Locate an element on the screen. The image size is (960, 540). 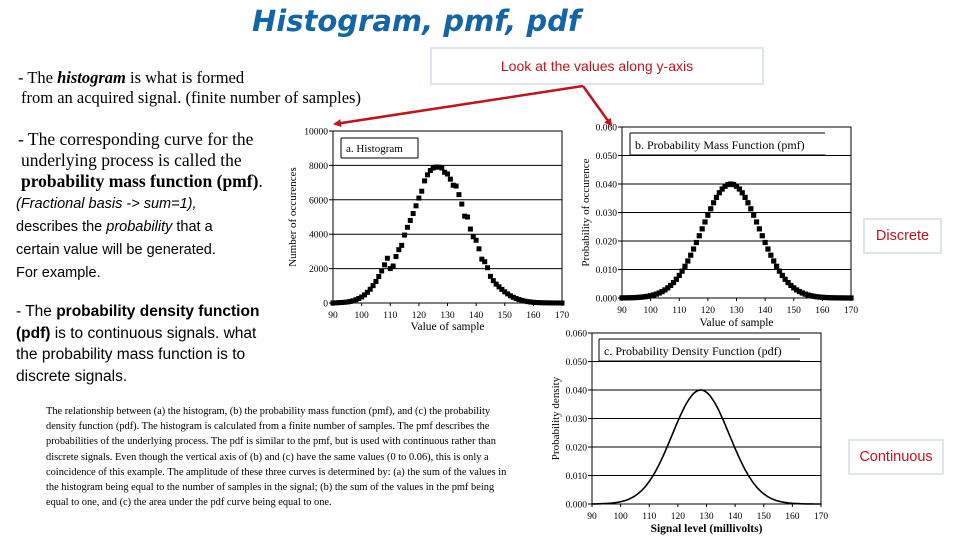
y-tick-label: 10000 is located at coordinates (316, 133).